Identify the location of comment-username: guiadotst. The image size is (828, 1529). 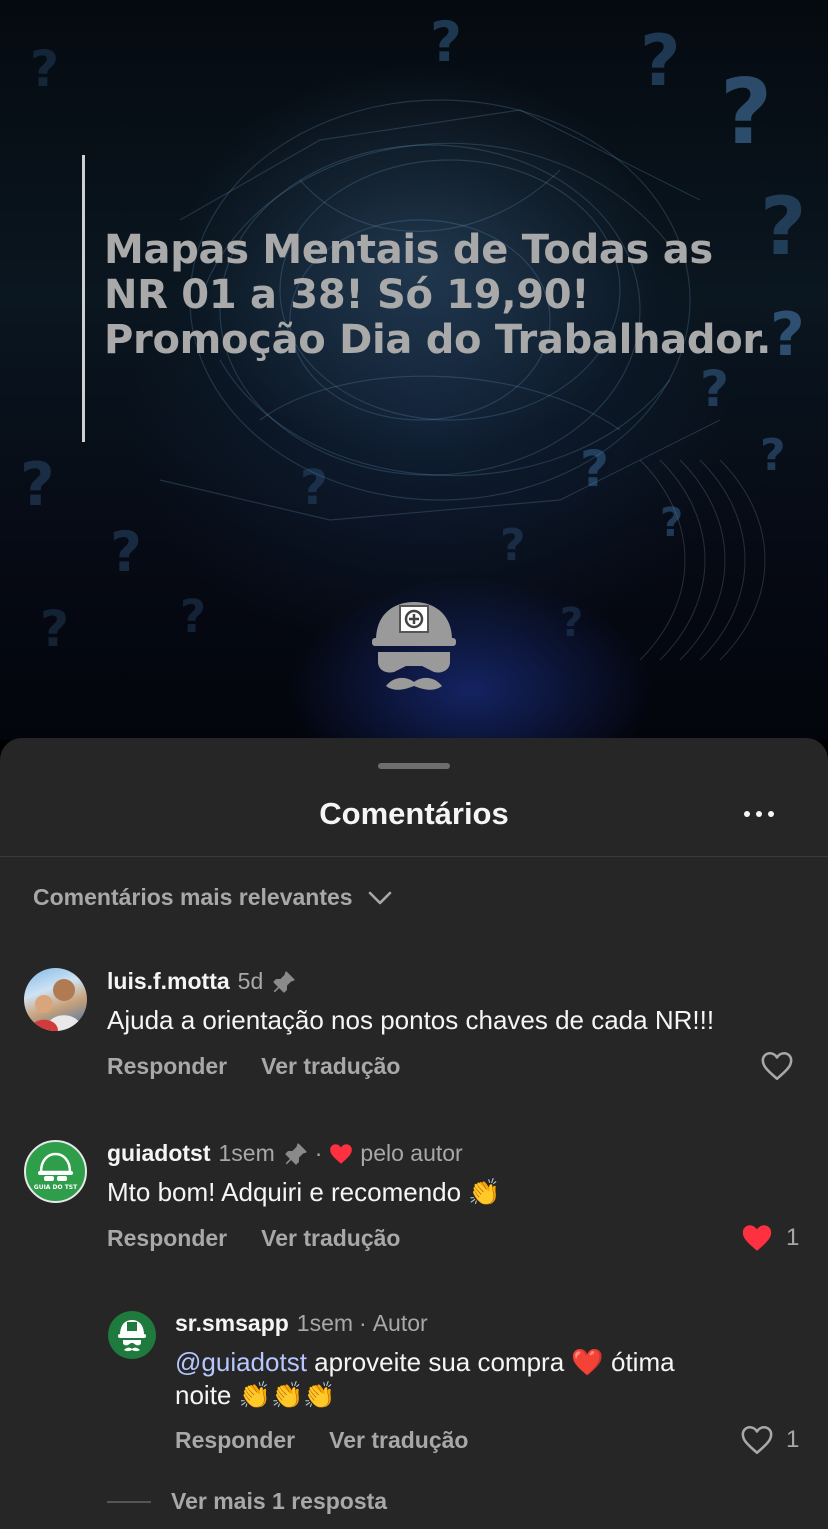
(159, 1153).